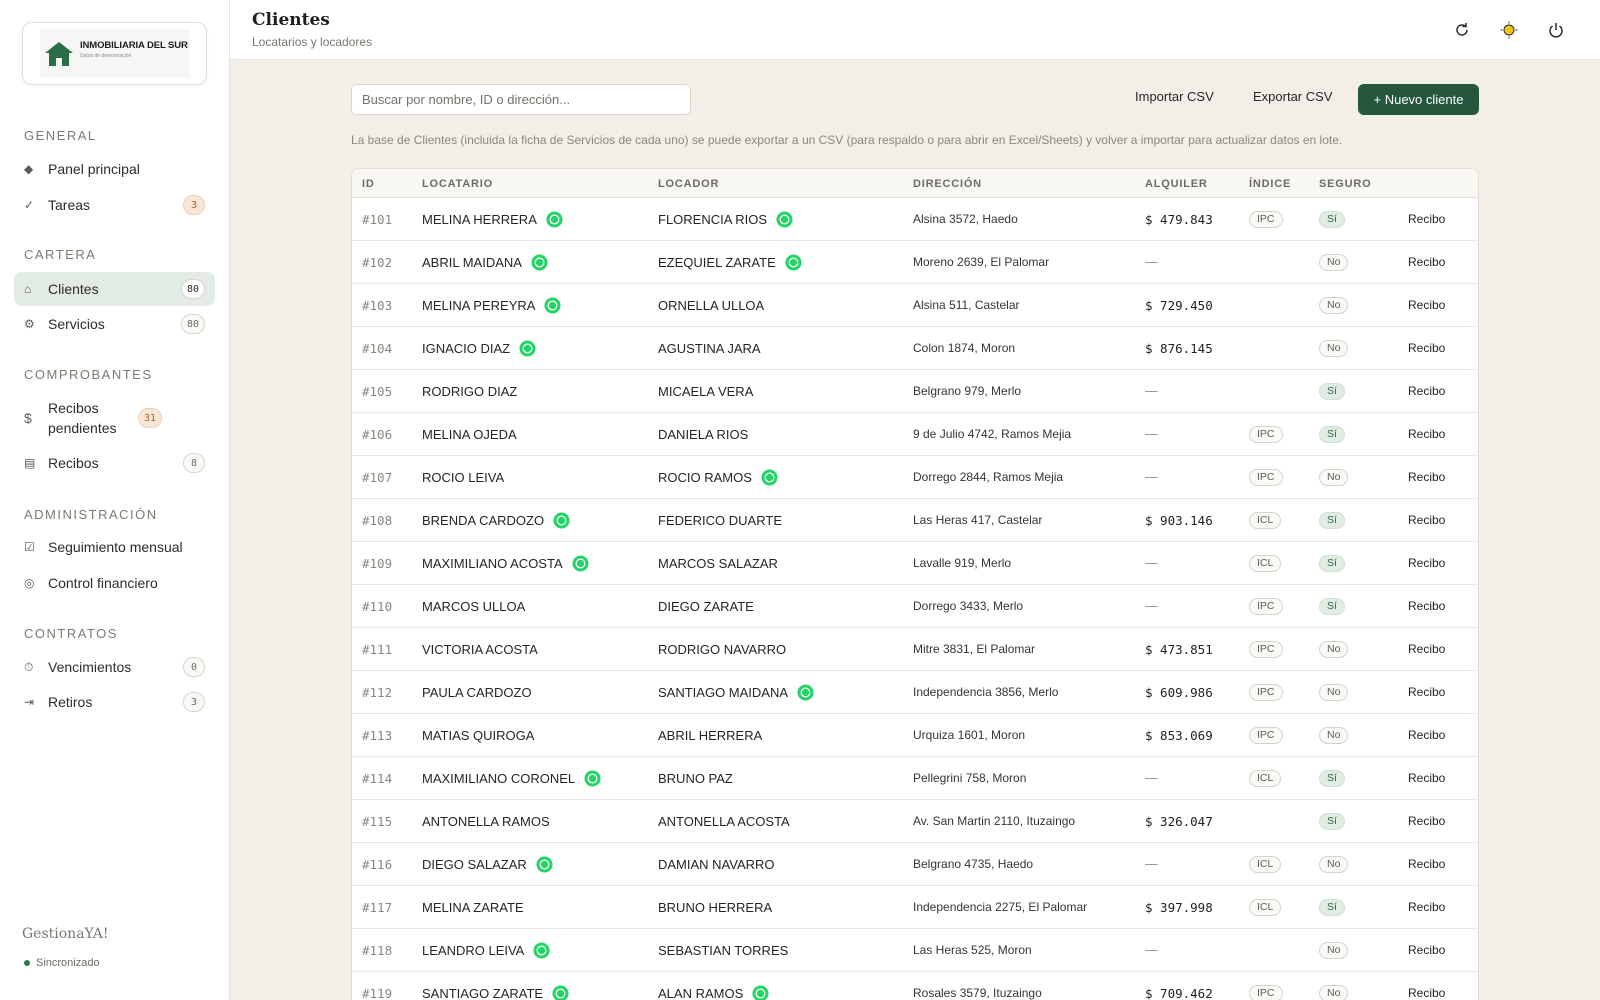 Image resolution: width=1600 pixels, height=1000 pixels. I want to click on sidebar-item-tareas: ✓ Tareas 3, so click(114, 205).